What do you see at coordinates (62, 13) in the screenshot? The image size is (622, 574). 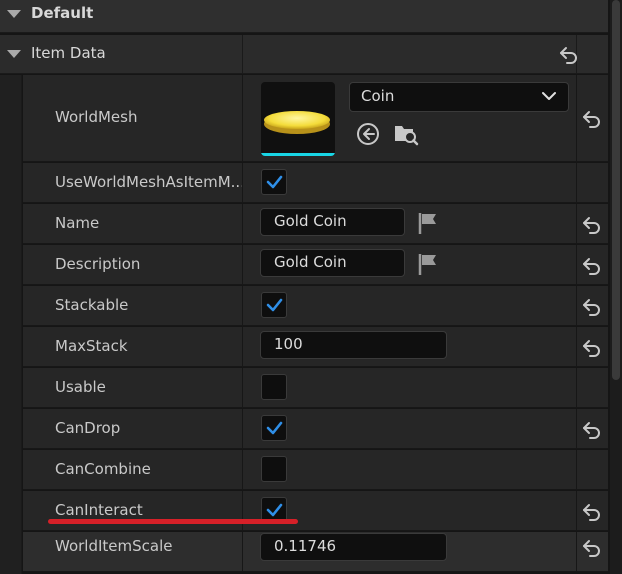 I see `category-default-label: Default` at bounding box center [62, 13].